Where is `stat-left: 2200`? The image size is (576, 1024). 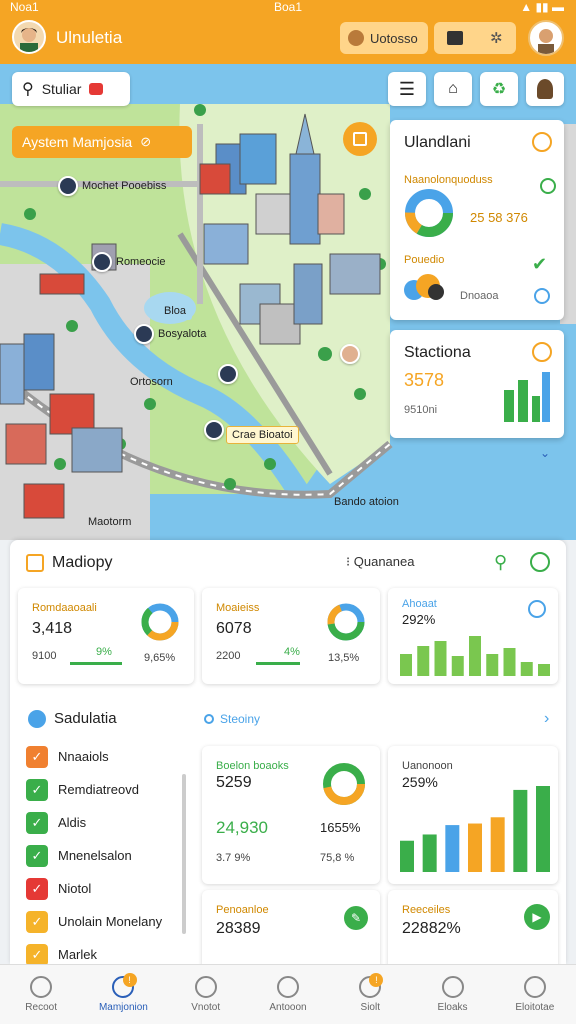 stat-left: 2200 is located at coordinates (228, 656).